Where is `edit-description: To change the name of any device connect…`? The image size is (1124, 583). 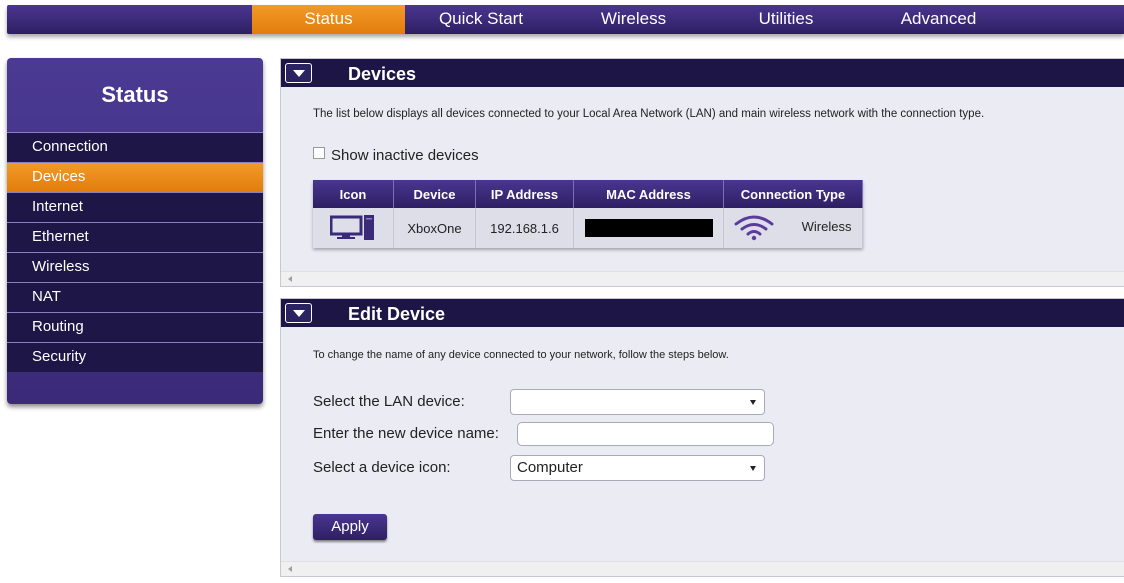
edit-description: To change the name of any device connect… is located at coordinates (521, 355).